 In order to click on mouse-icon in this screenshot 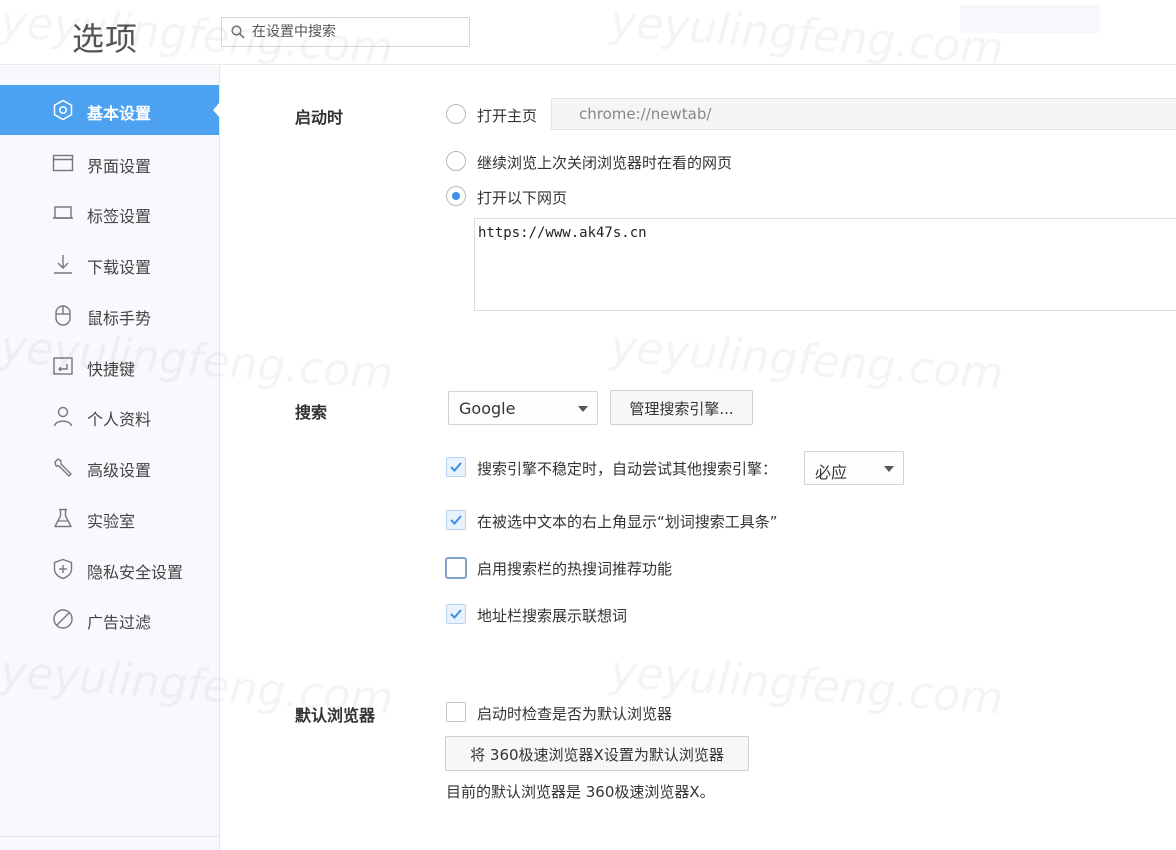, I will do `click(63, 315)`.